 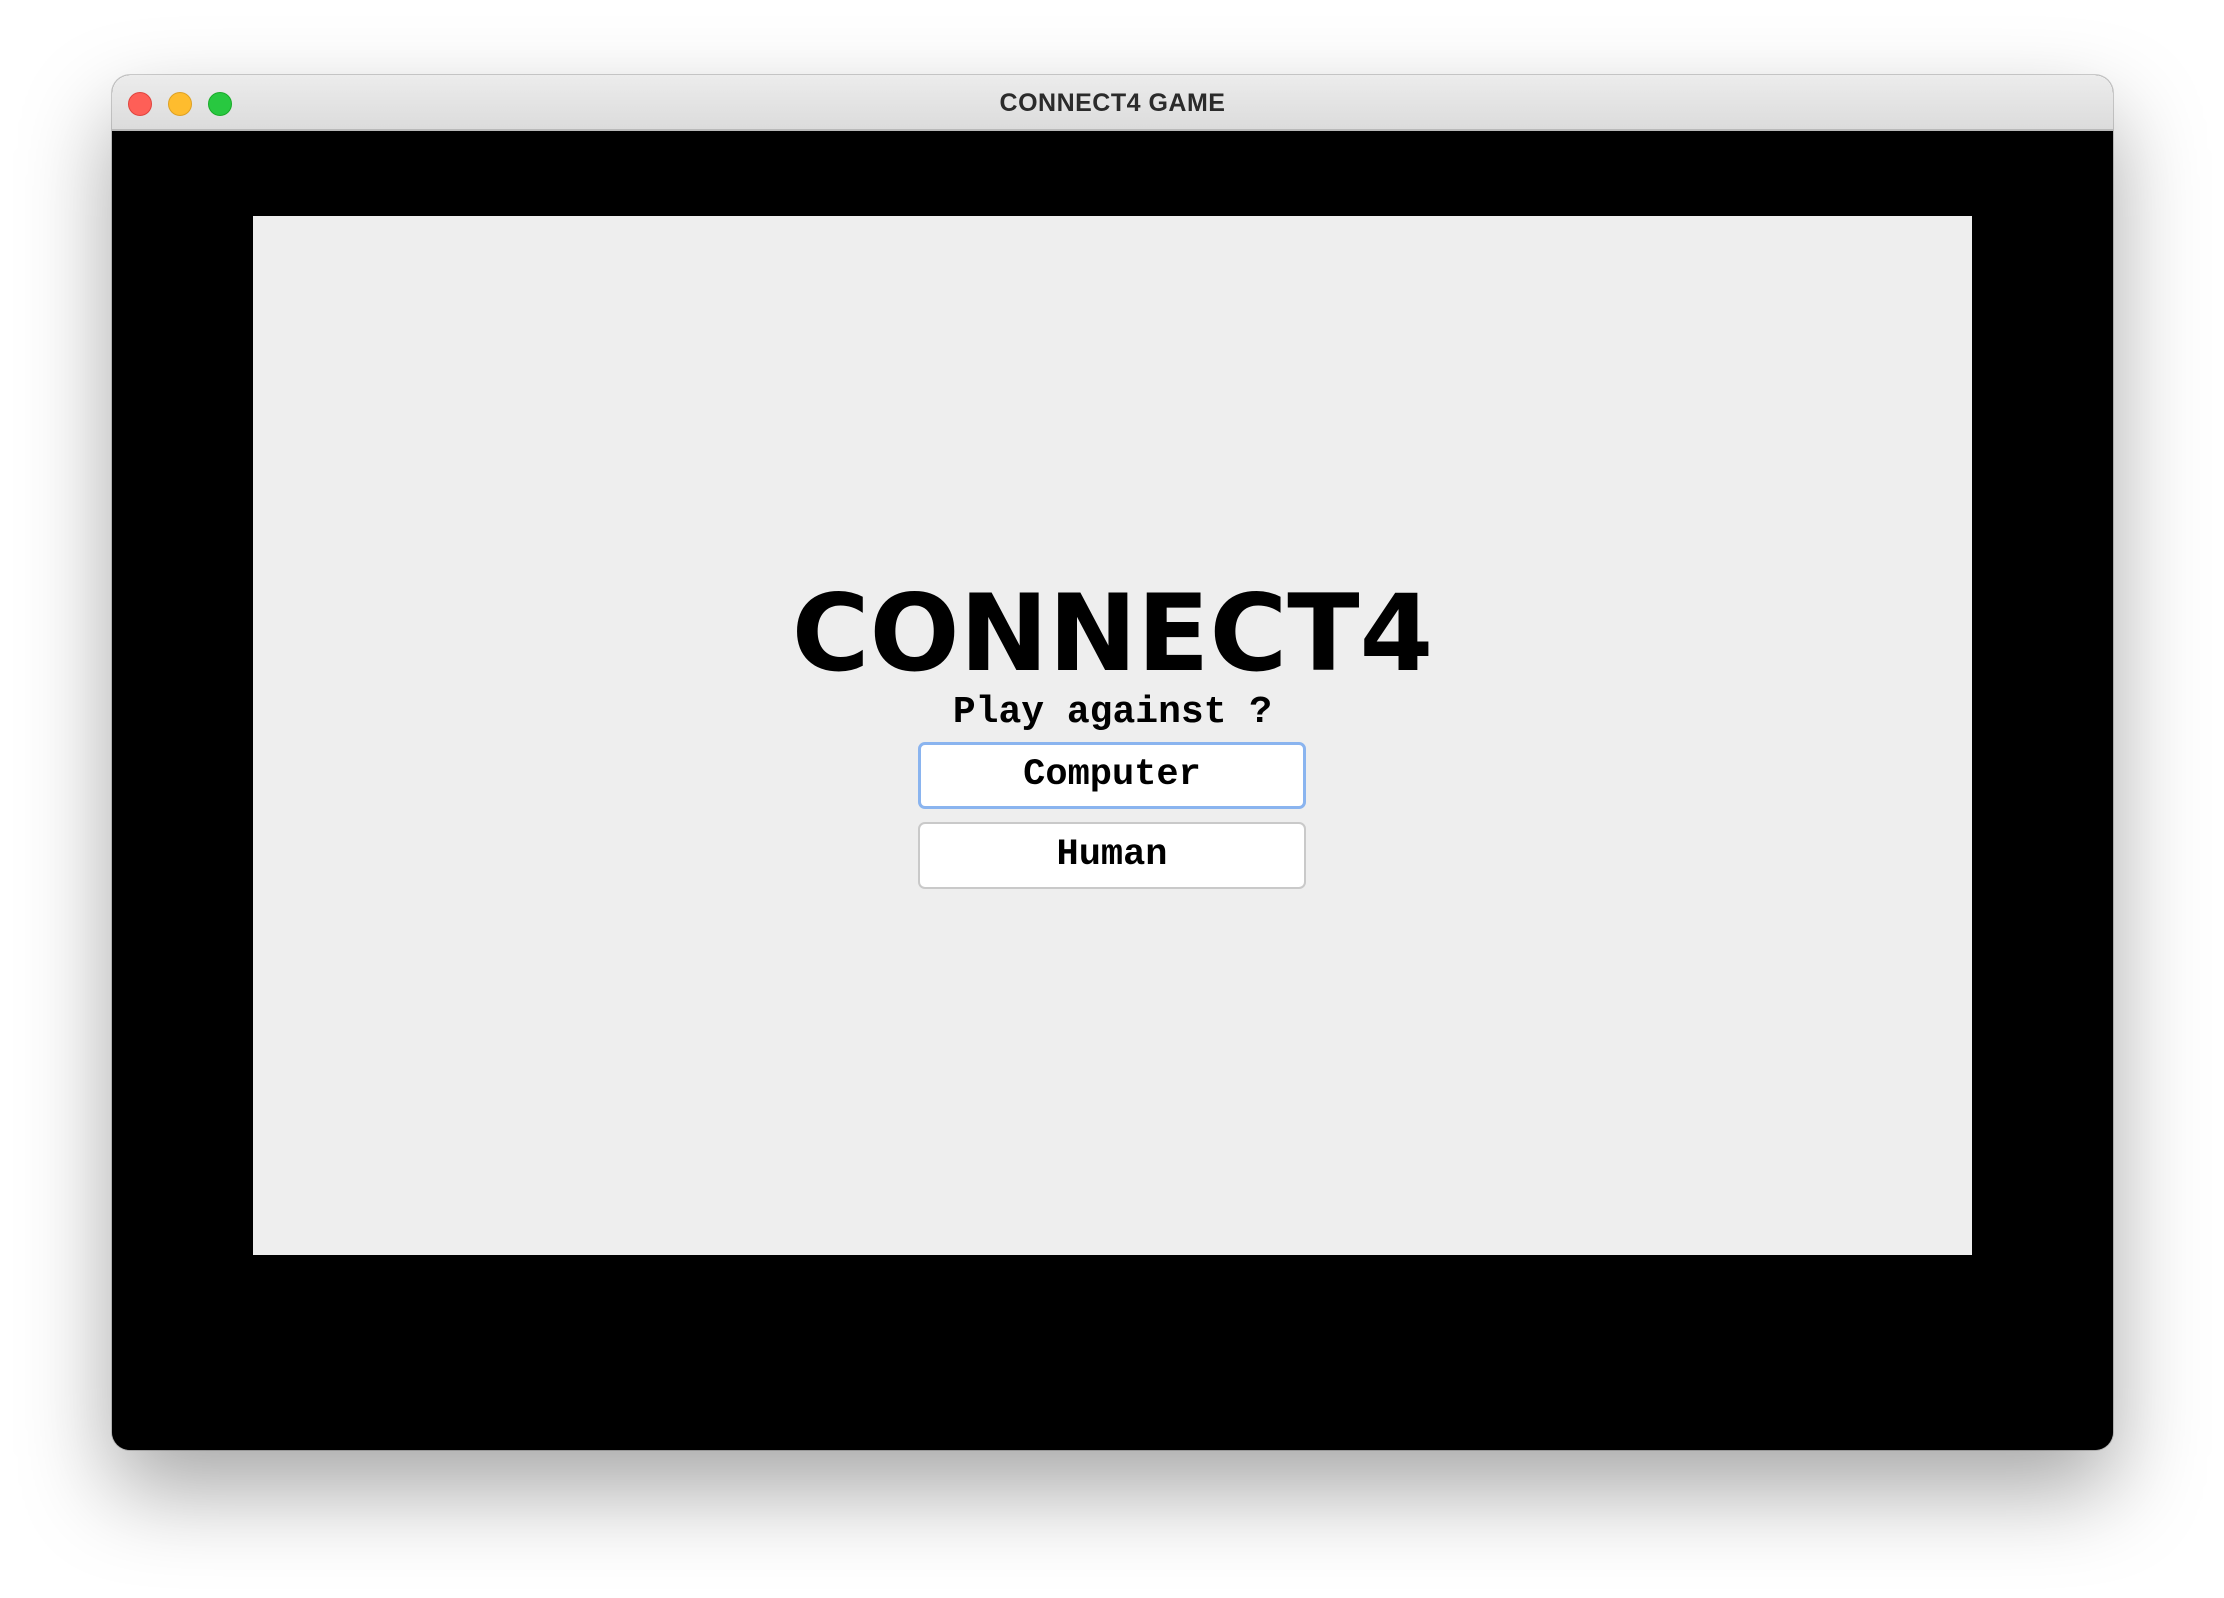 I want to click on title-bar: CONNECT4 GAME, so click(x=1112, y=103).